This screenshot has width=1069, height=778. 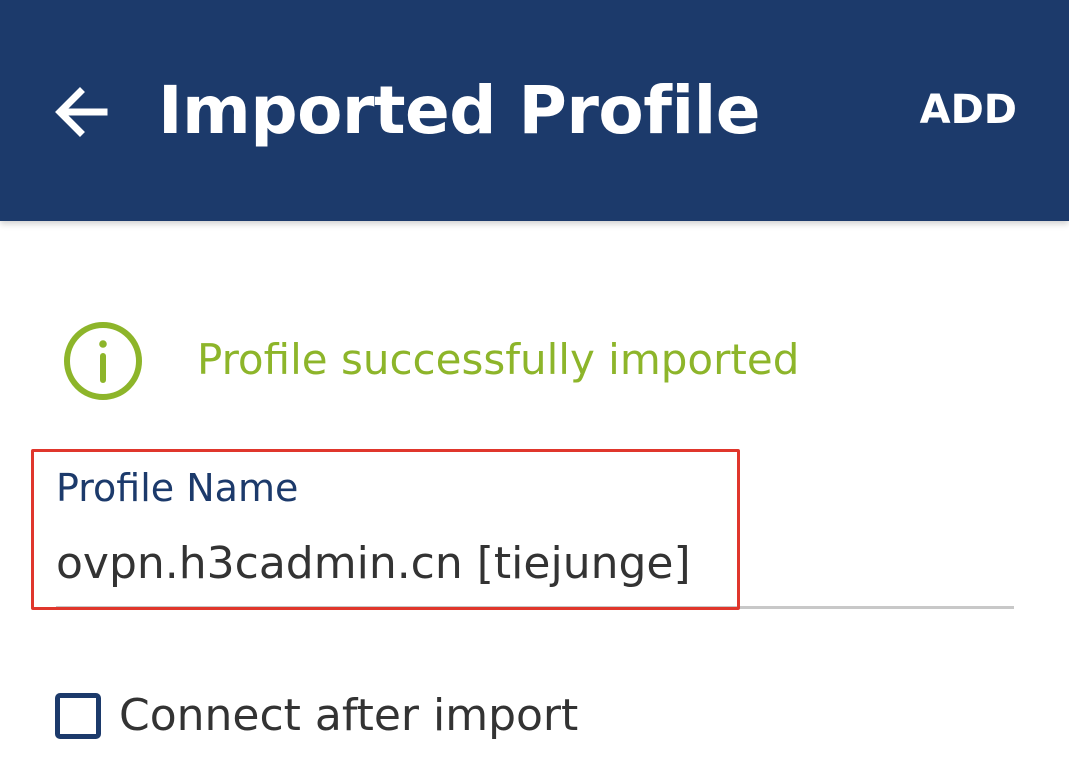 I want to click on add-button: ADD, so click(x=968, y=110).